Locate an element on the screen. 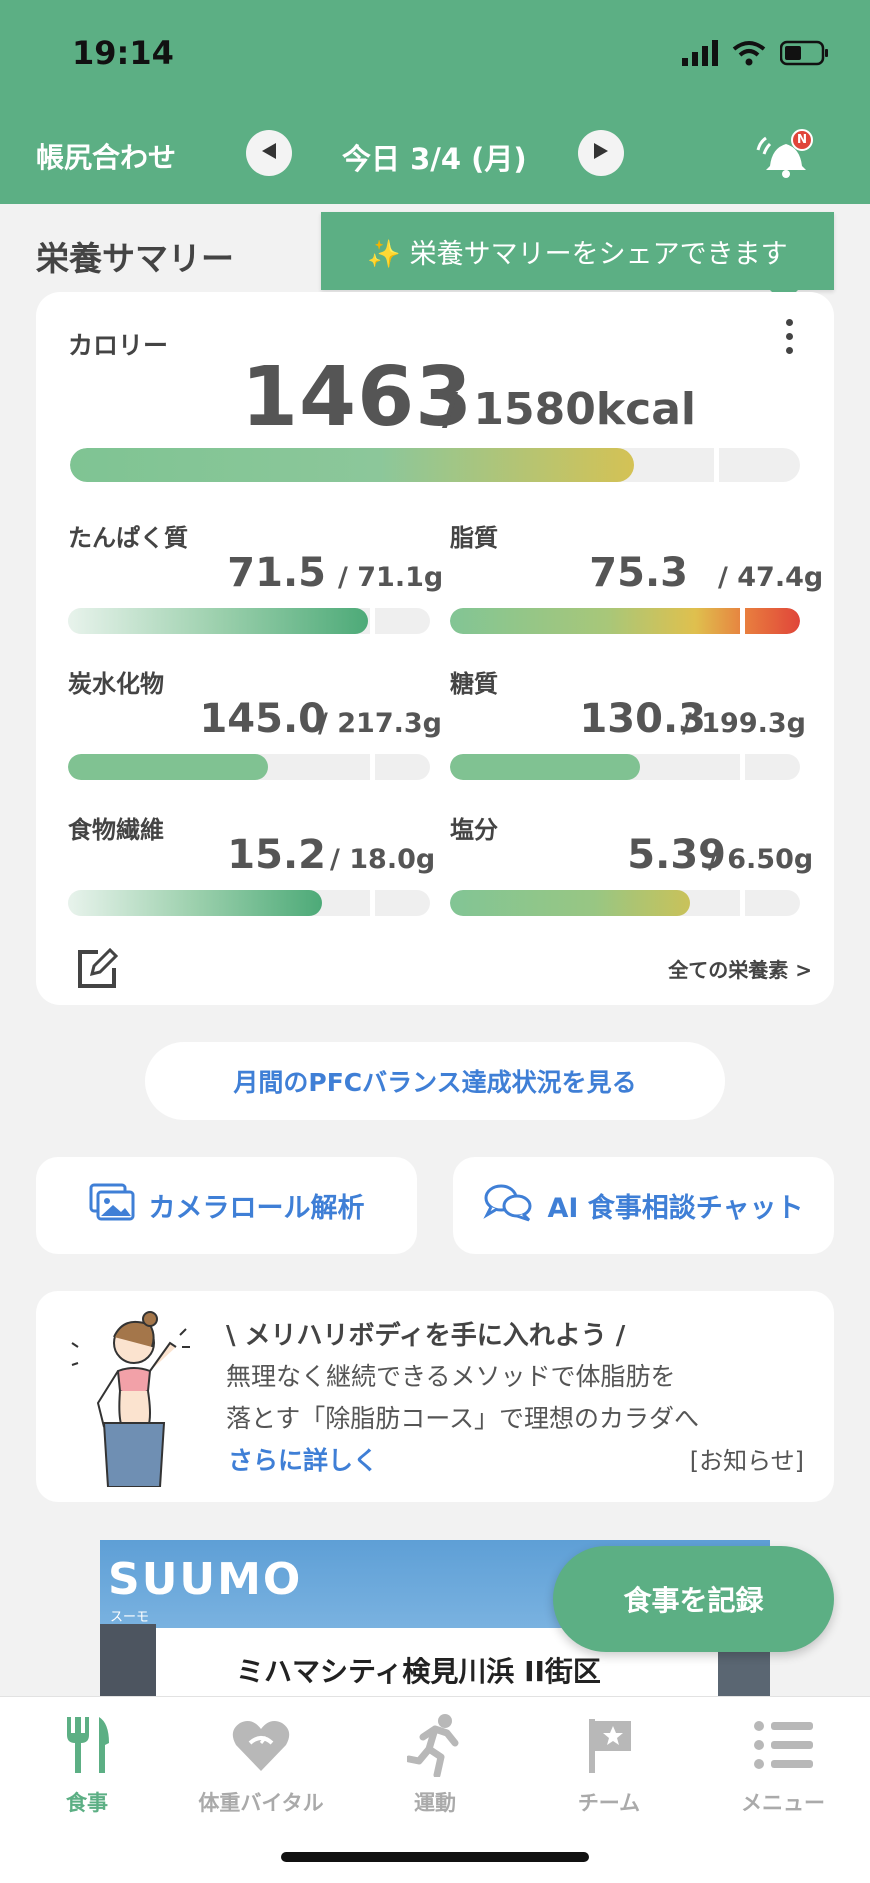 This screenshot has height=1883, width=870. tab-weight-vitals: 体重バイタル is located at coordinates (261, 1766).